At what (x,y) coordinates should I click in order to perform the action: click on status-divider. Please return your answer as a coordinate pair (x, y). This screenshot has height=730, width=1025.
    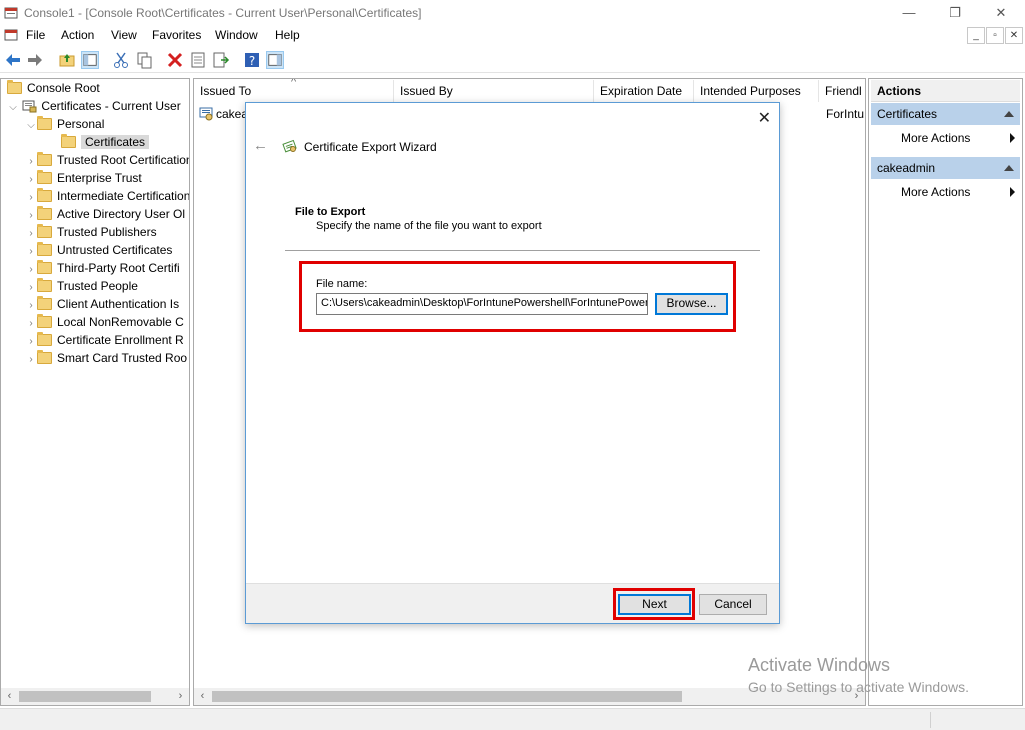
    Looking at the image, I should click on (930, 720).